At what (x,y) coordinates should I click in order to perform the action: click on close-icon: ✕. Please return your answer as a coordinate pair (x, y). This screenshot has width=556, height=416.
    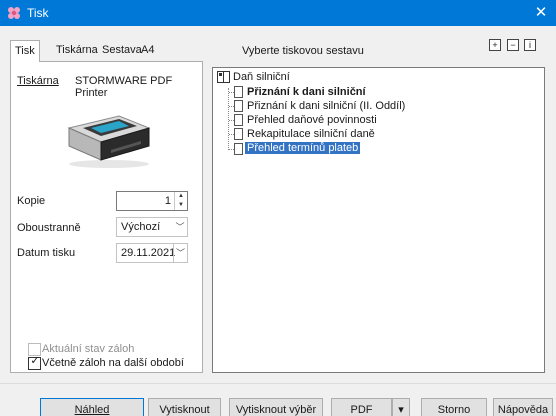
    Looking at the image, I should click on (541, 13).